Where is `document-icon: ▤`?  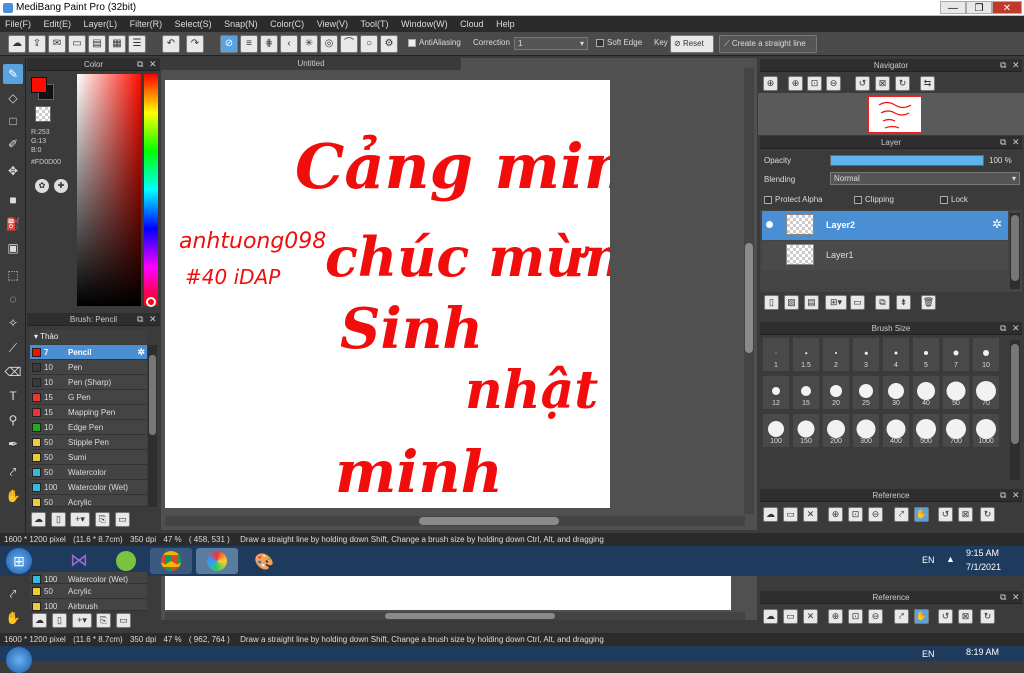 document-icon: ▤ is located at coordinates (97, 44).